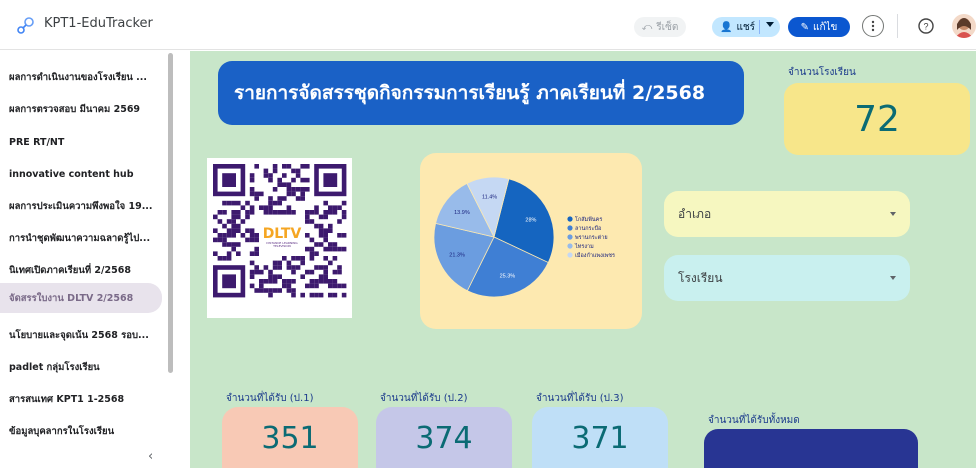  I want to click on share-label: แชร์, so click(746, 27).